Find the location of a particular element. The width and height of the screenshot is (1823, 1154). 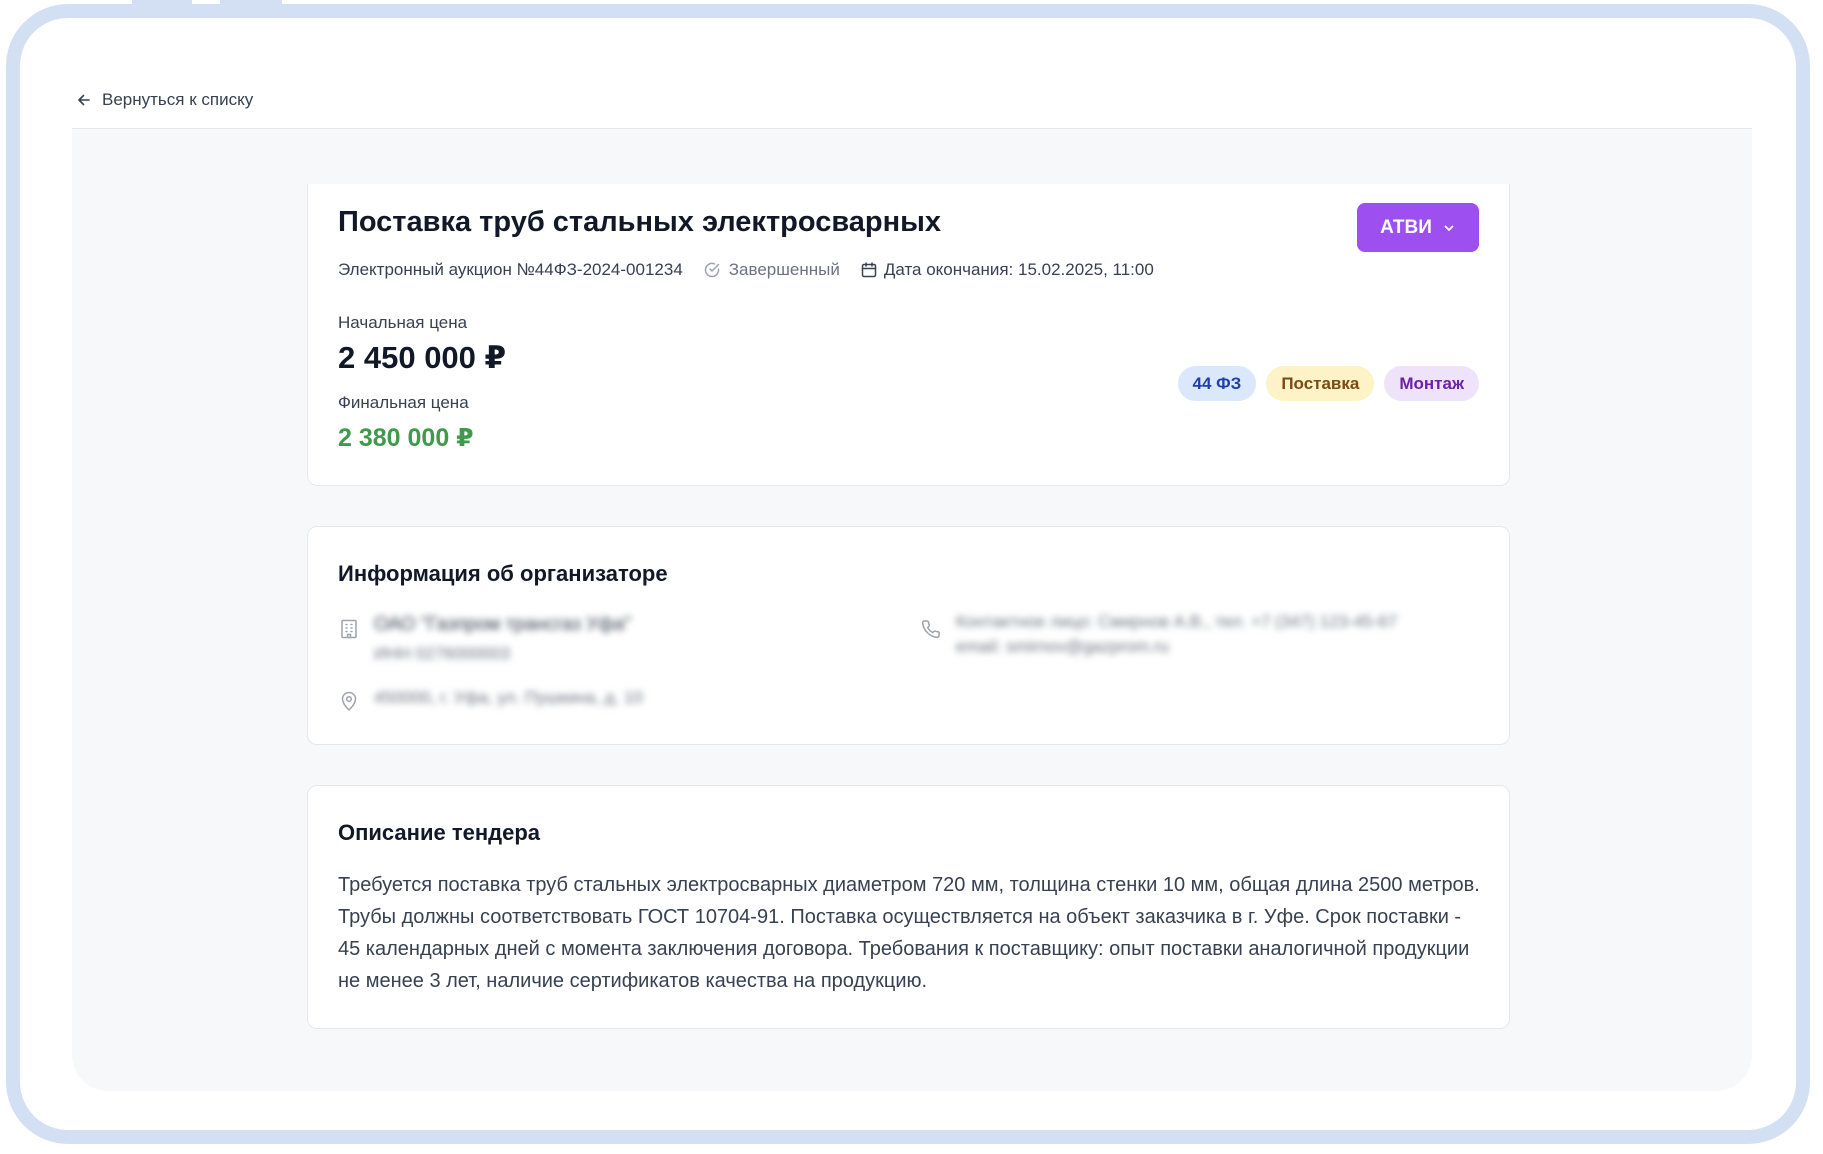

status-badge: Завершенный is located at coordinates (771, 270).